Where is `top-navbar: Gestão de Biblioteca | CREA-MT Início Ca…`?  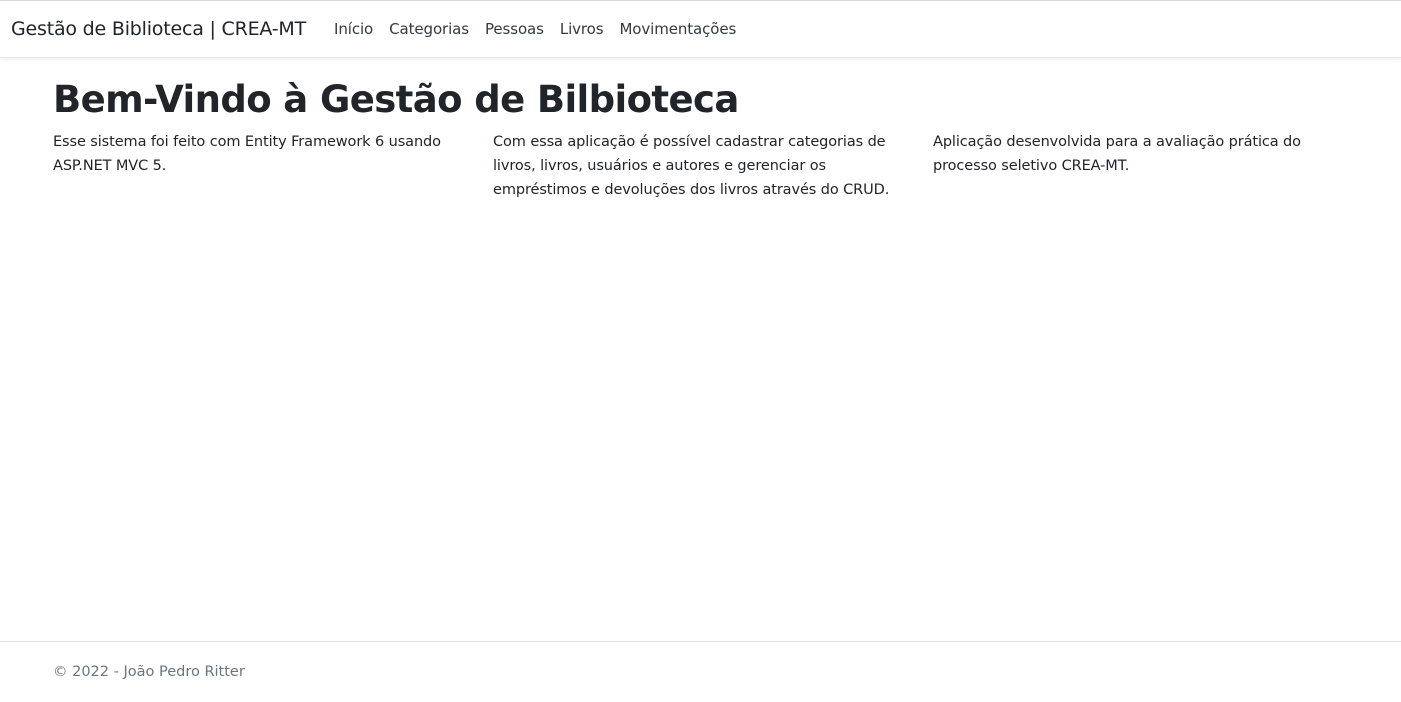 top-navbar: Gestão de Biblioteca | CREA-MT Início Ca… is located at coordinates (700, 29).